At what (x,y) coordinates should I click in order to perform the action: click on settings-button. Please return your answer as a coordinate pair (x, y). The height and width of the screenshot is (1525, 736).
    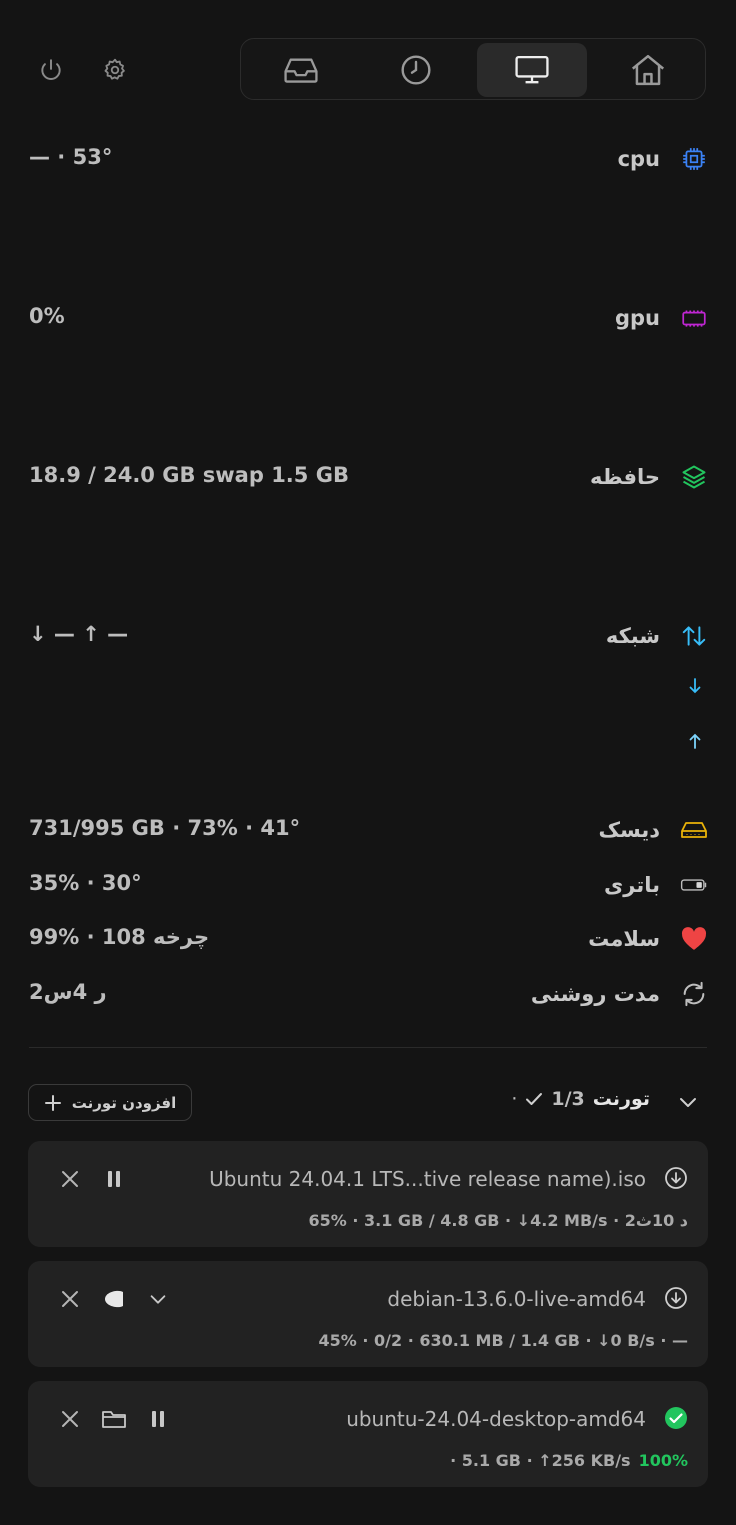
    Looking at the image, I should click on (115, 70).